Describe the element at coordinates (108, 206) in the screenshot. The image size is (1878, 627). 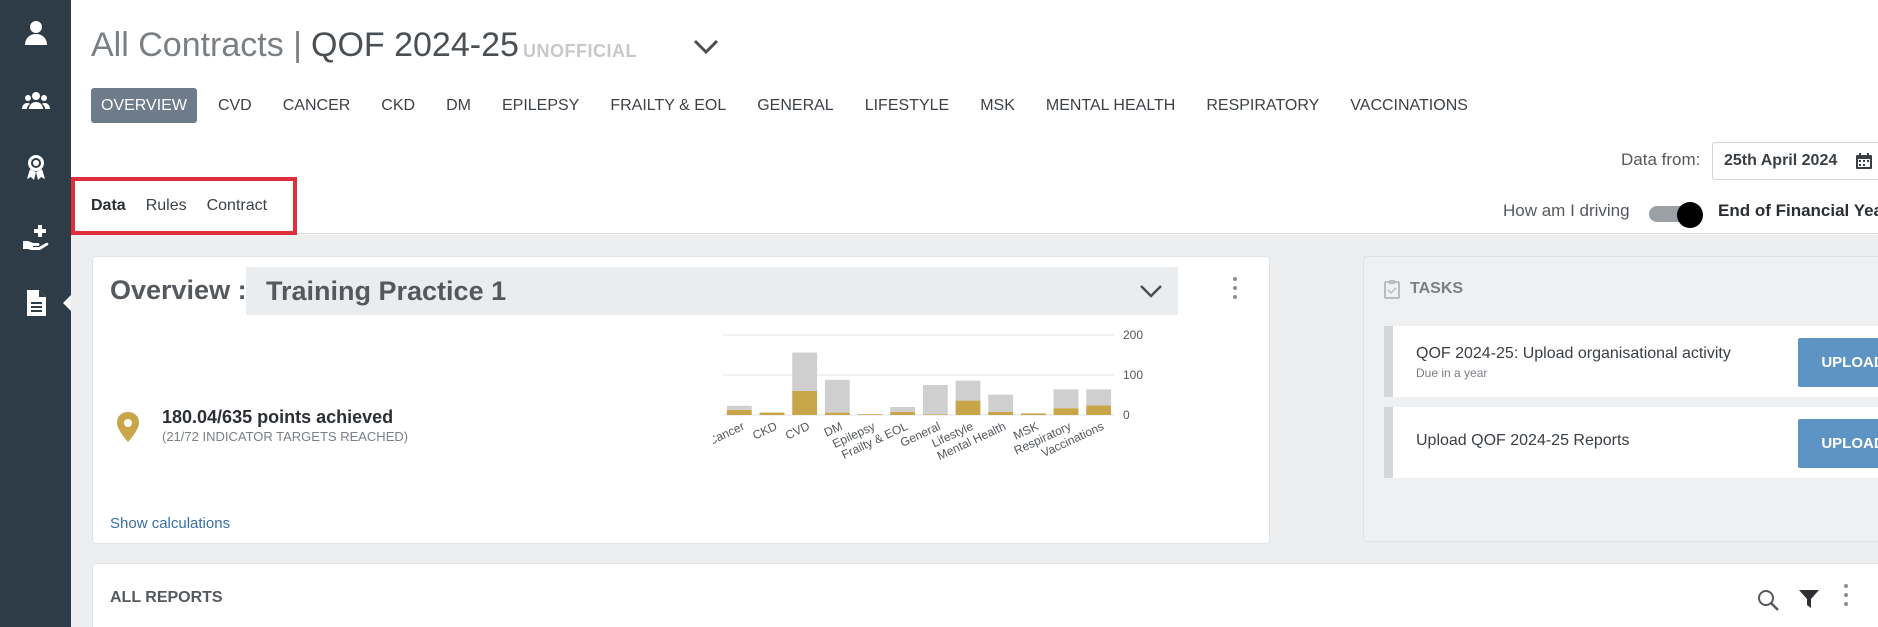
I see `subtab-data: Data` at that location.